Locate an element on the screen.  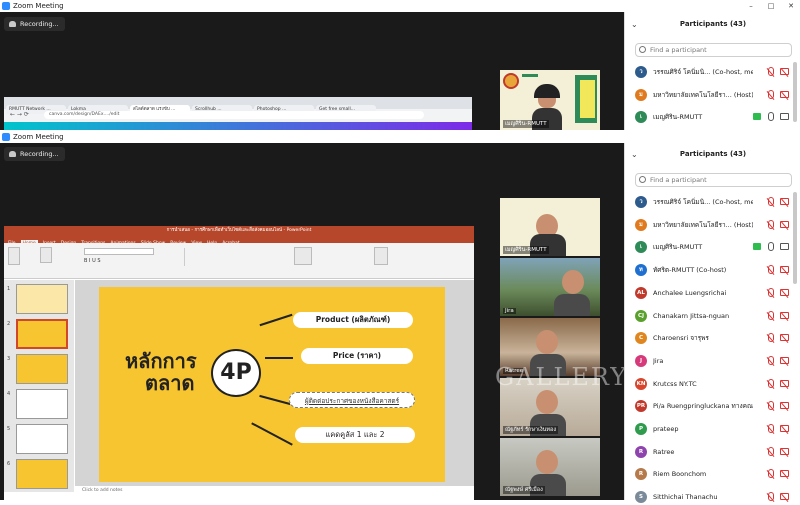
participant-name: Chanakarn Jittsa-nguan is located at coordinates (691, 315).